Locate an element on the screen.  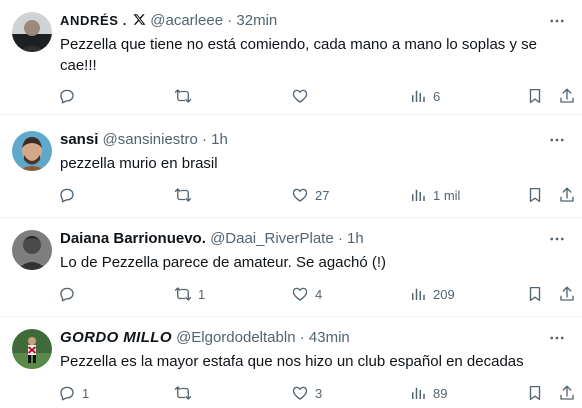
like-button: 27 is located at coordinates (310, 195).